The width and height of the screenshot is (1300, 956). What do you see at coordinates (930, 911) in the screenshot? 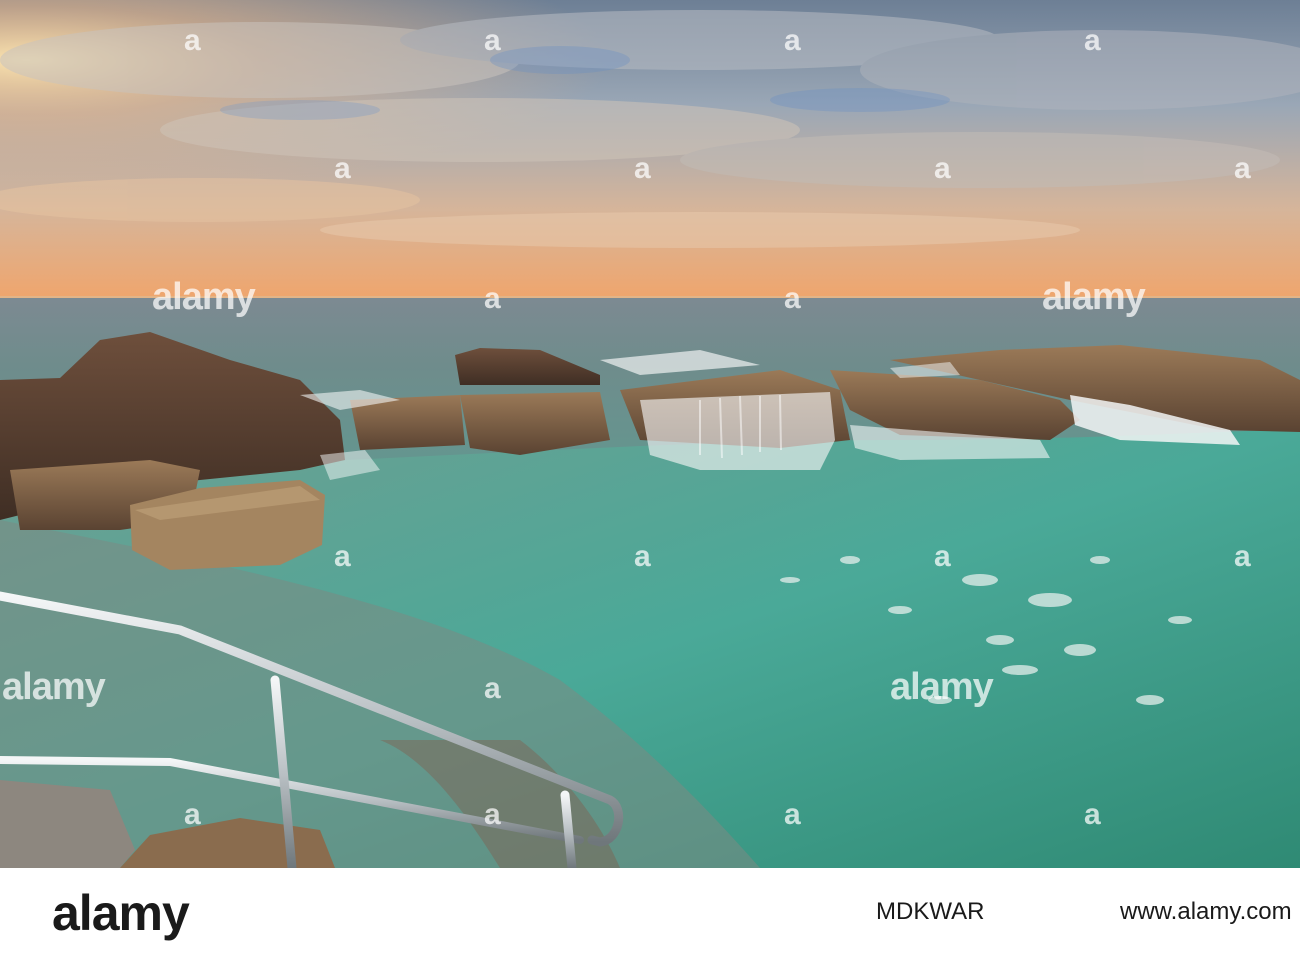
I see `image-id: MDKWAR` at bounding box center [930, 911].